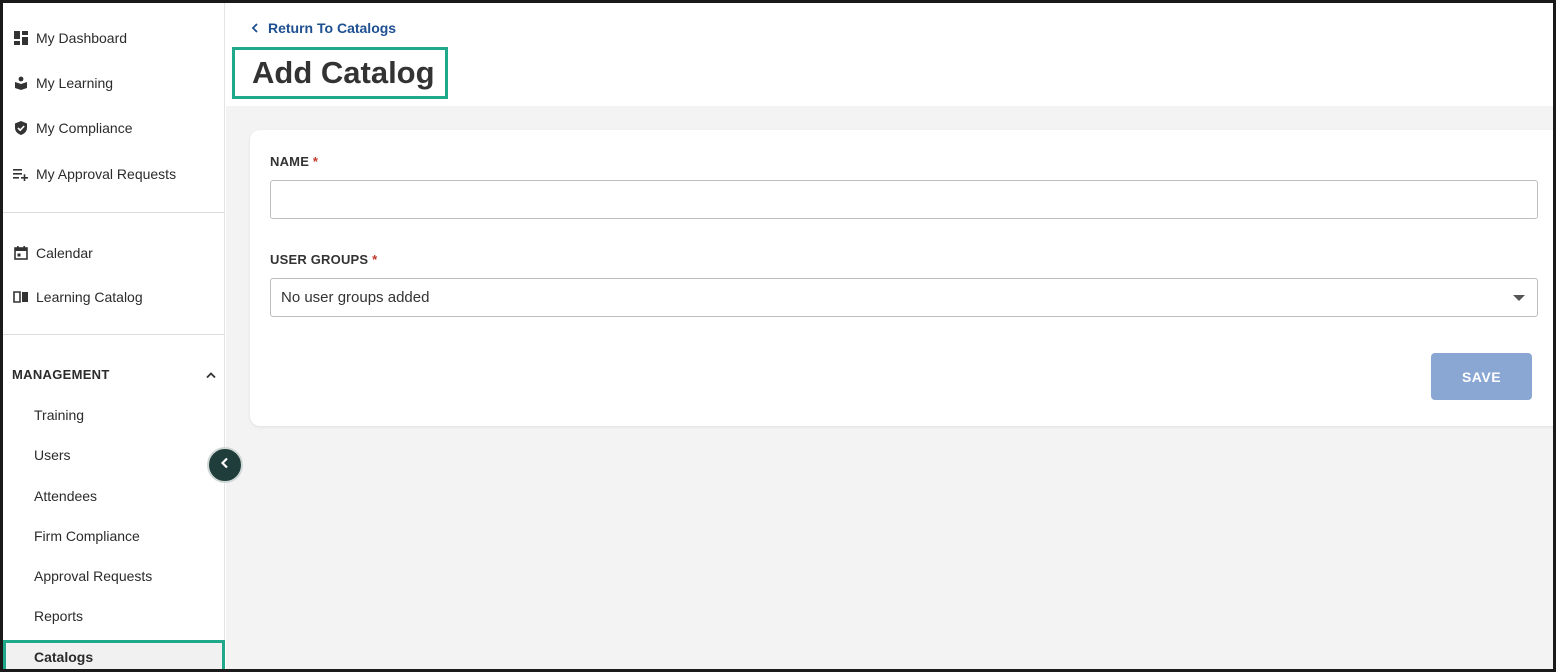 Image resolution: width=1556 pixels, height=672 pixels. Describe the element at coordinates (64, 253) in the screenshot. I see `sidebar-item-label: Calendar` at that location.